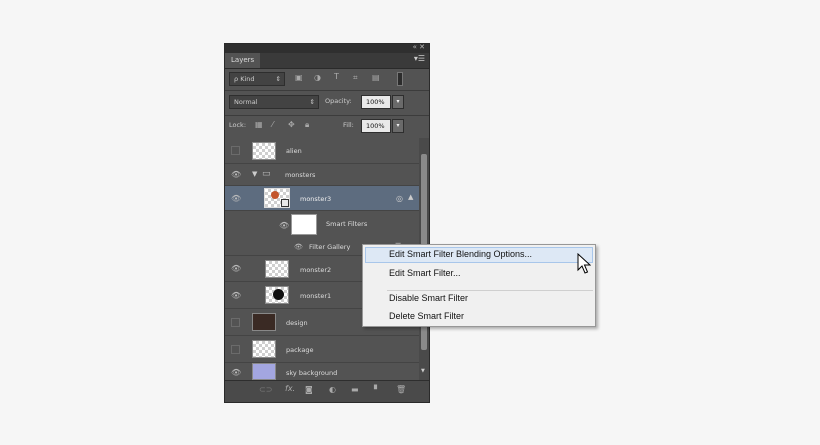  What do you see at coordinates (327, 48) in the screenshot?
I see `panel-title-strip: « ✕` at bounding box center [327, 48].